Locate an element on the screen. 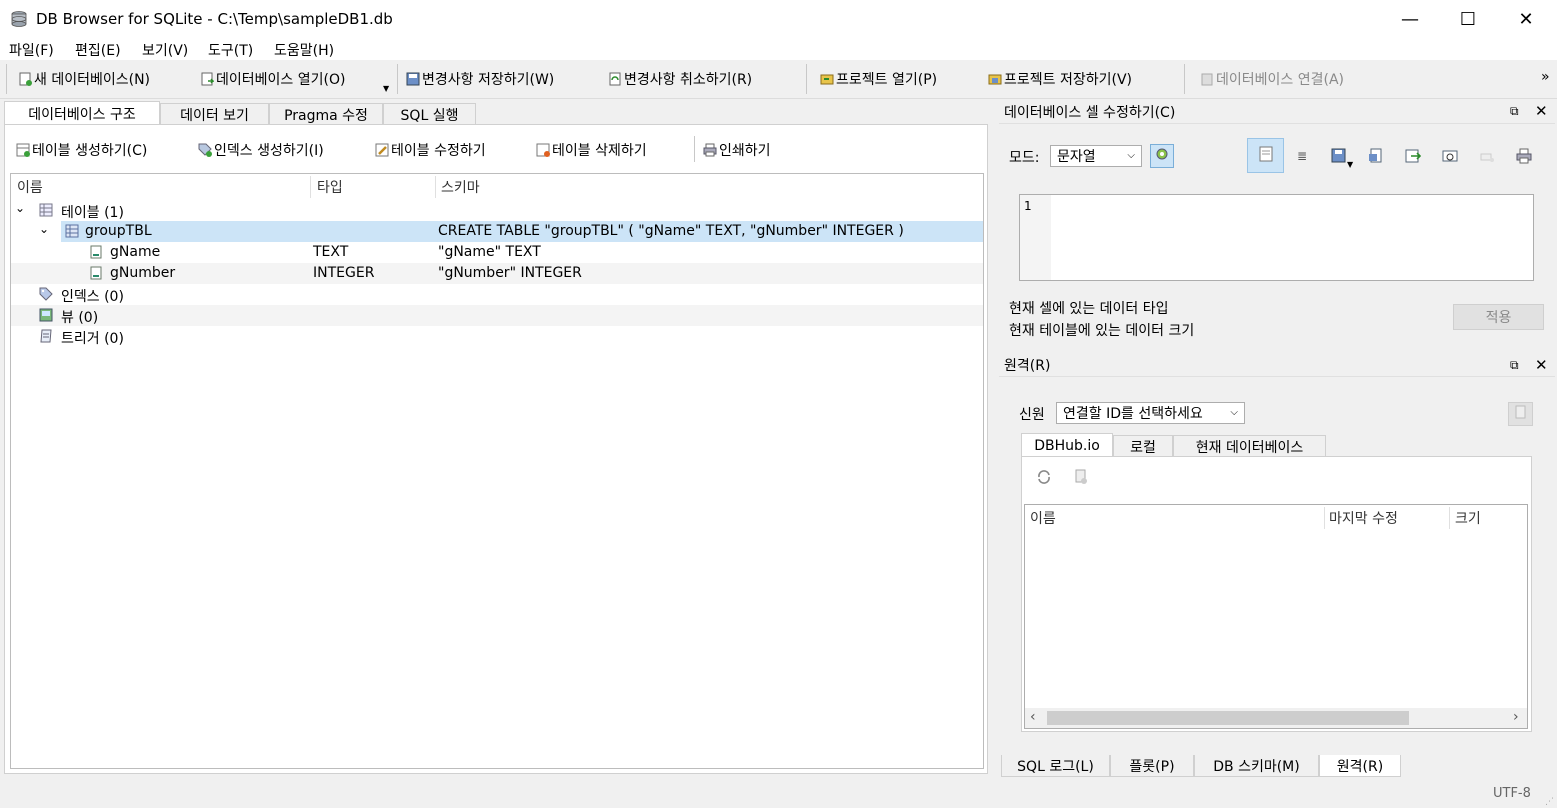  tree-row-views: 뷰 (0) is located at coordinates (497, 315).